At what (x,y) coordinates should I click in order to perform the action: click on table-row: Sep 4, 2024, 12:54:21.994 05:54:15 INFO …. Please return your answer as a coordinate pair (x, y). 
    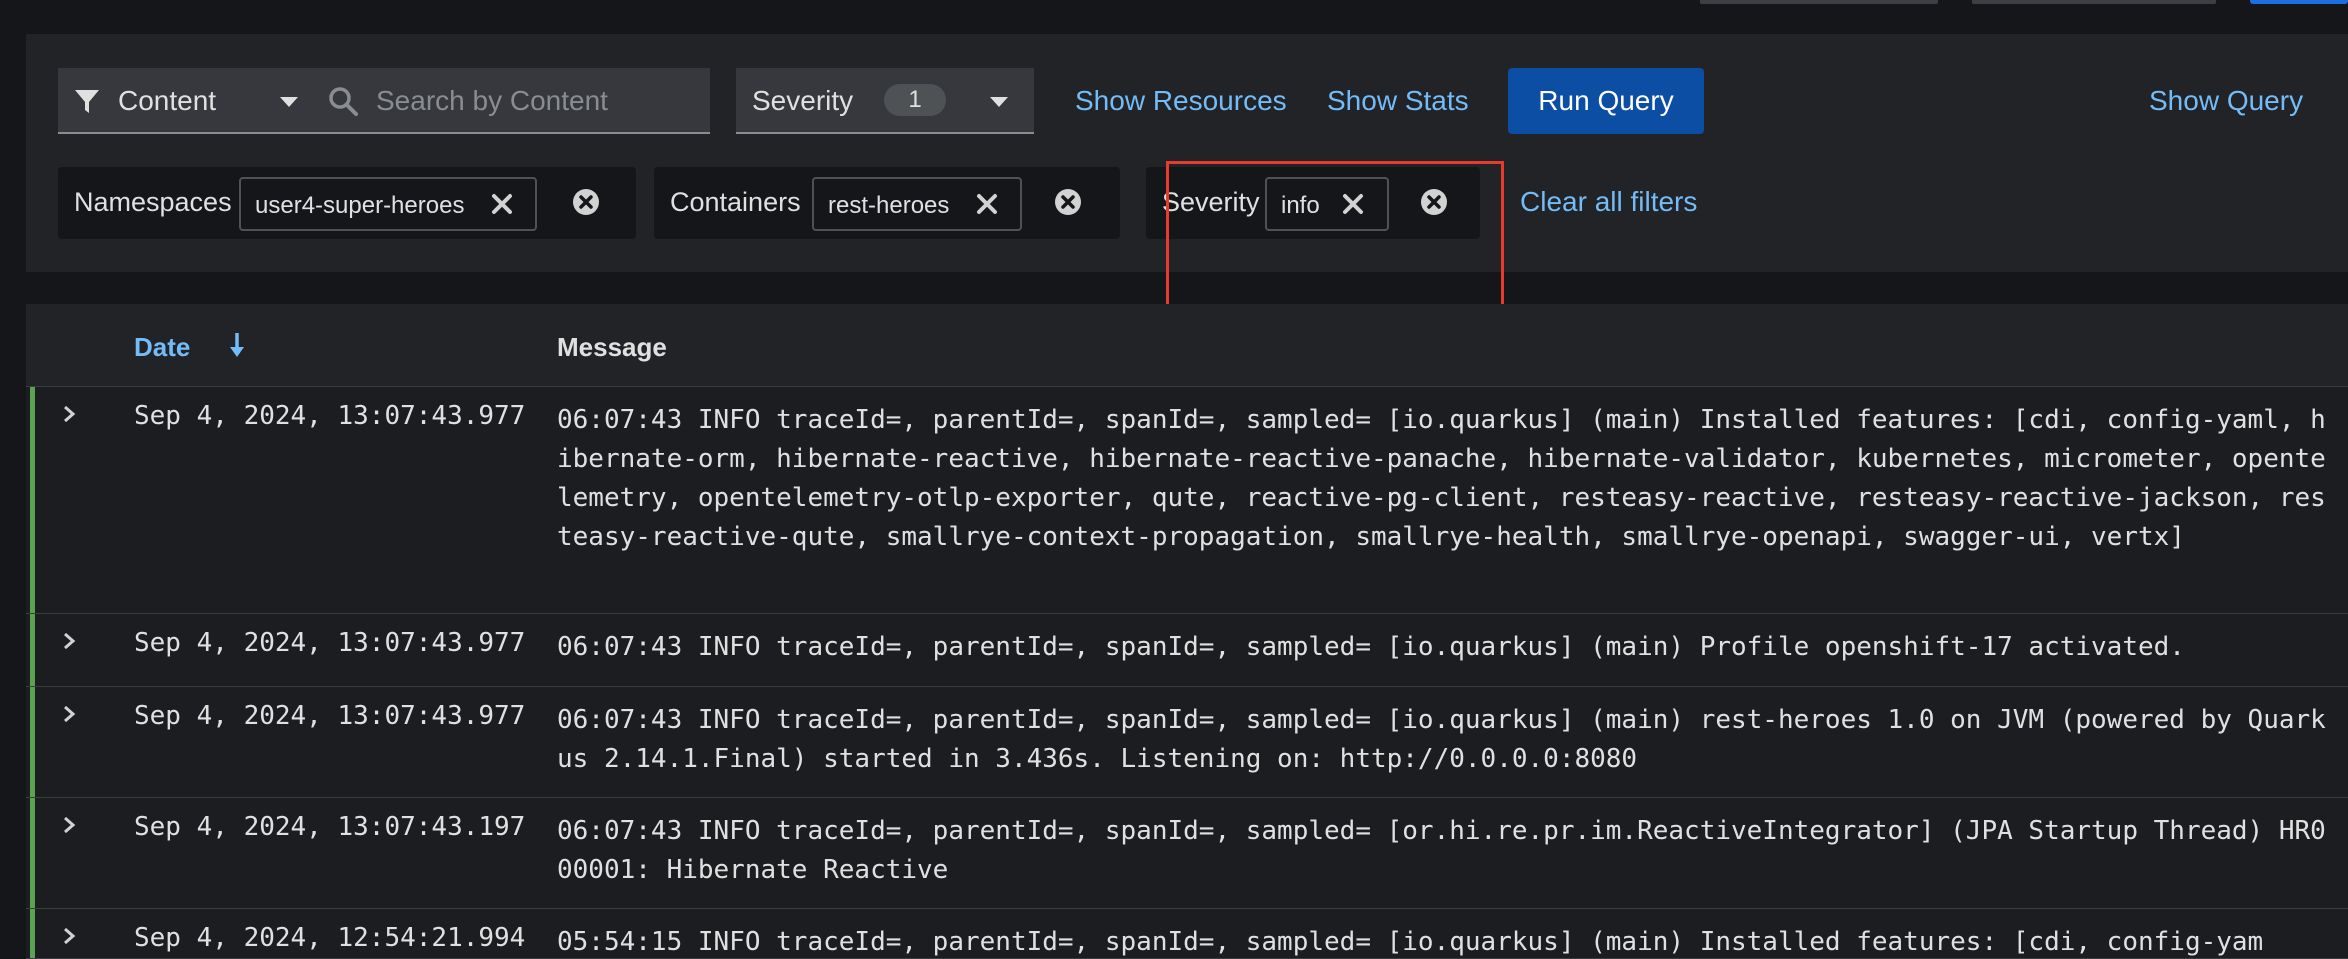
    Looking at the image, I should click on (1187, 934).